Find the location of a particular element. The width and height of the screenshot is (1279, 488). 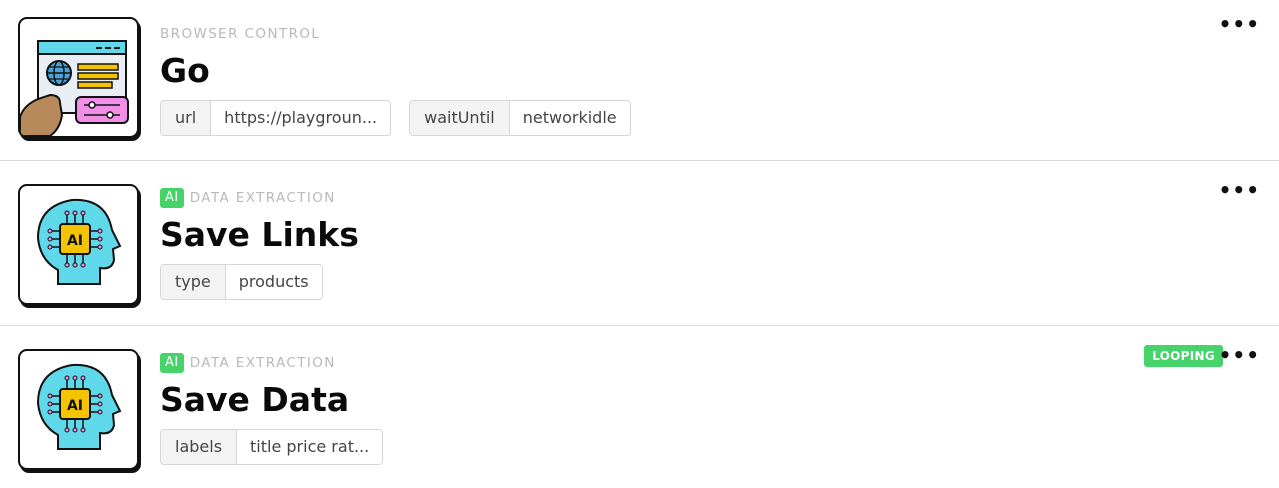

param-list: type products is located at coordinates (259, 282).